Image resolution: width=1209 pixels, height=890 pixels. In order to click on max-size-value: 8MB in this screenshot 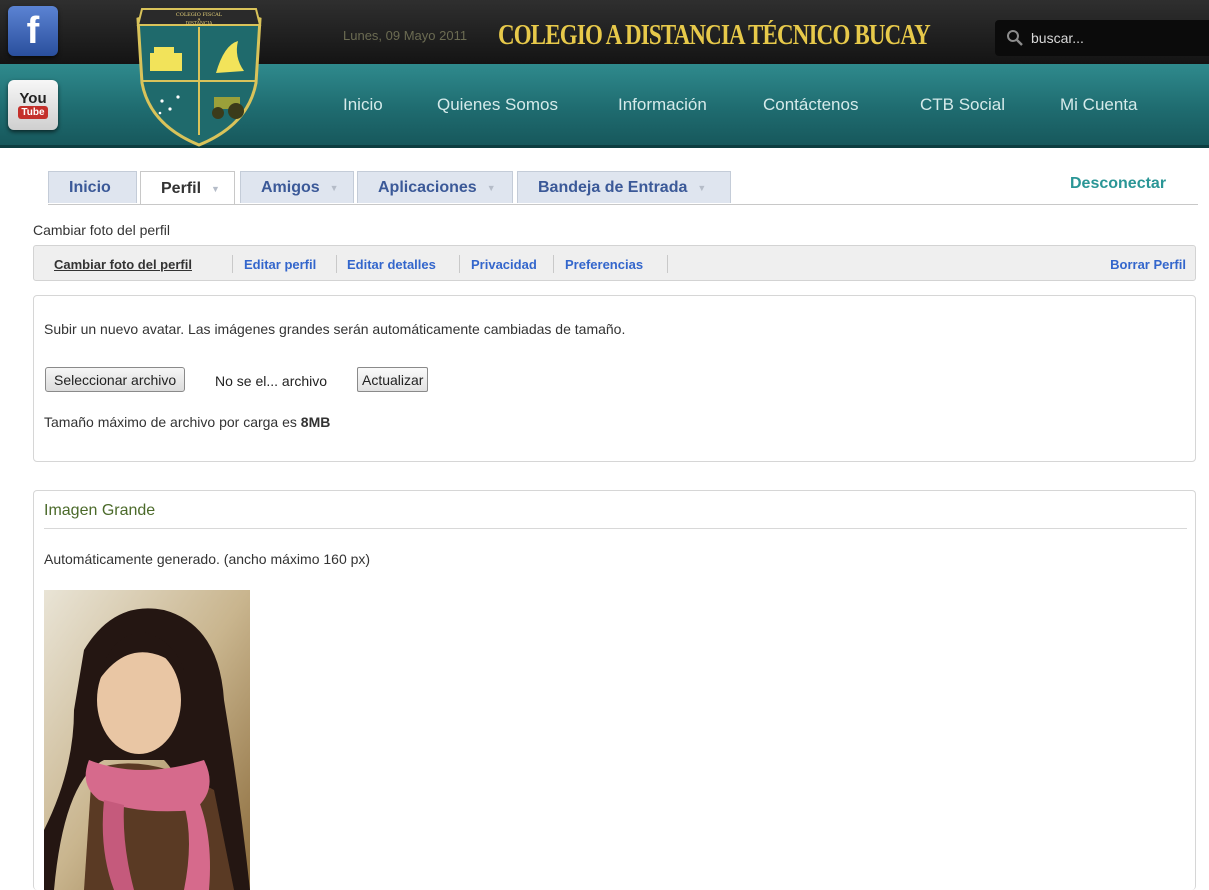, I will do `click(315, 422)`.